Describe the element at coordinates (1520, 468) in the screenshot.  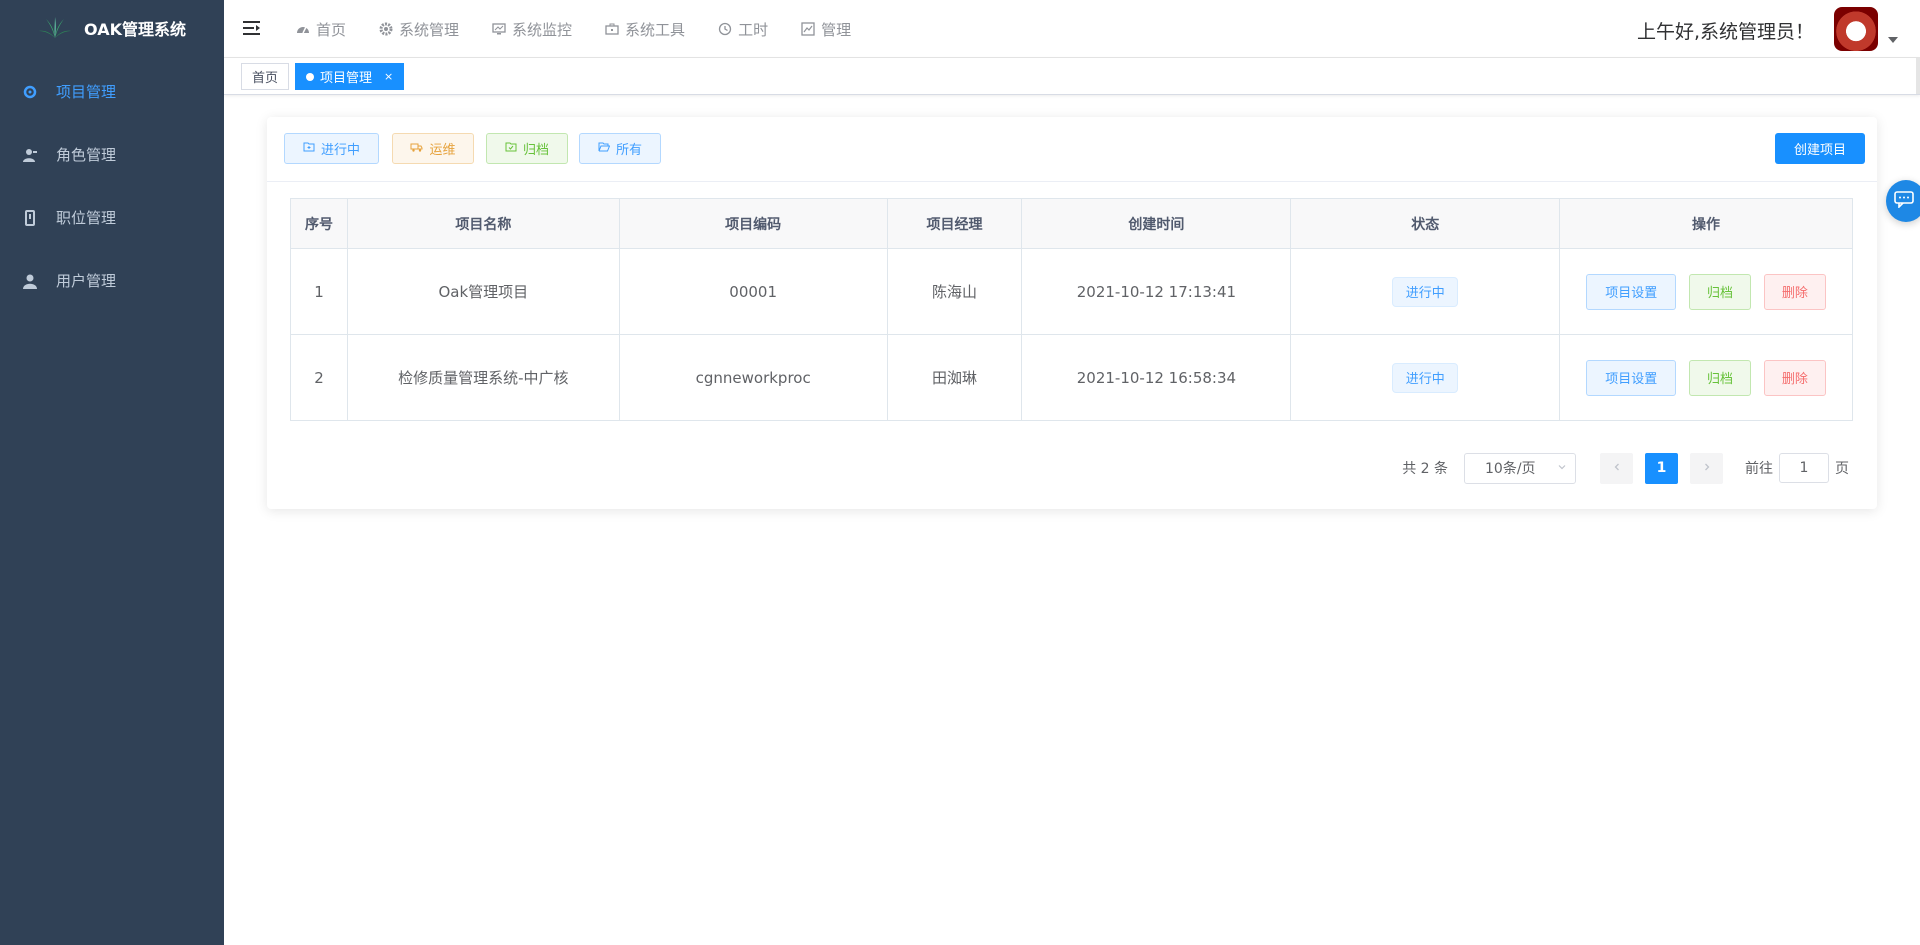
I see `page-size-select: 10条/页` at that location.